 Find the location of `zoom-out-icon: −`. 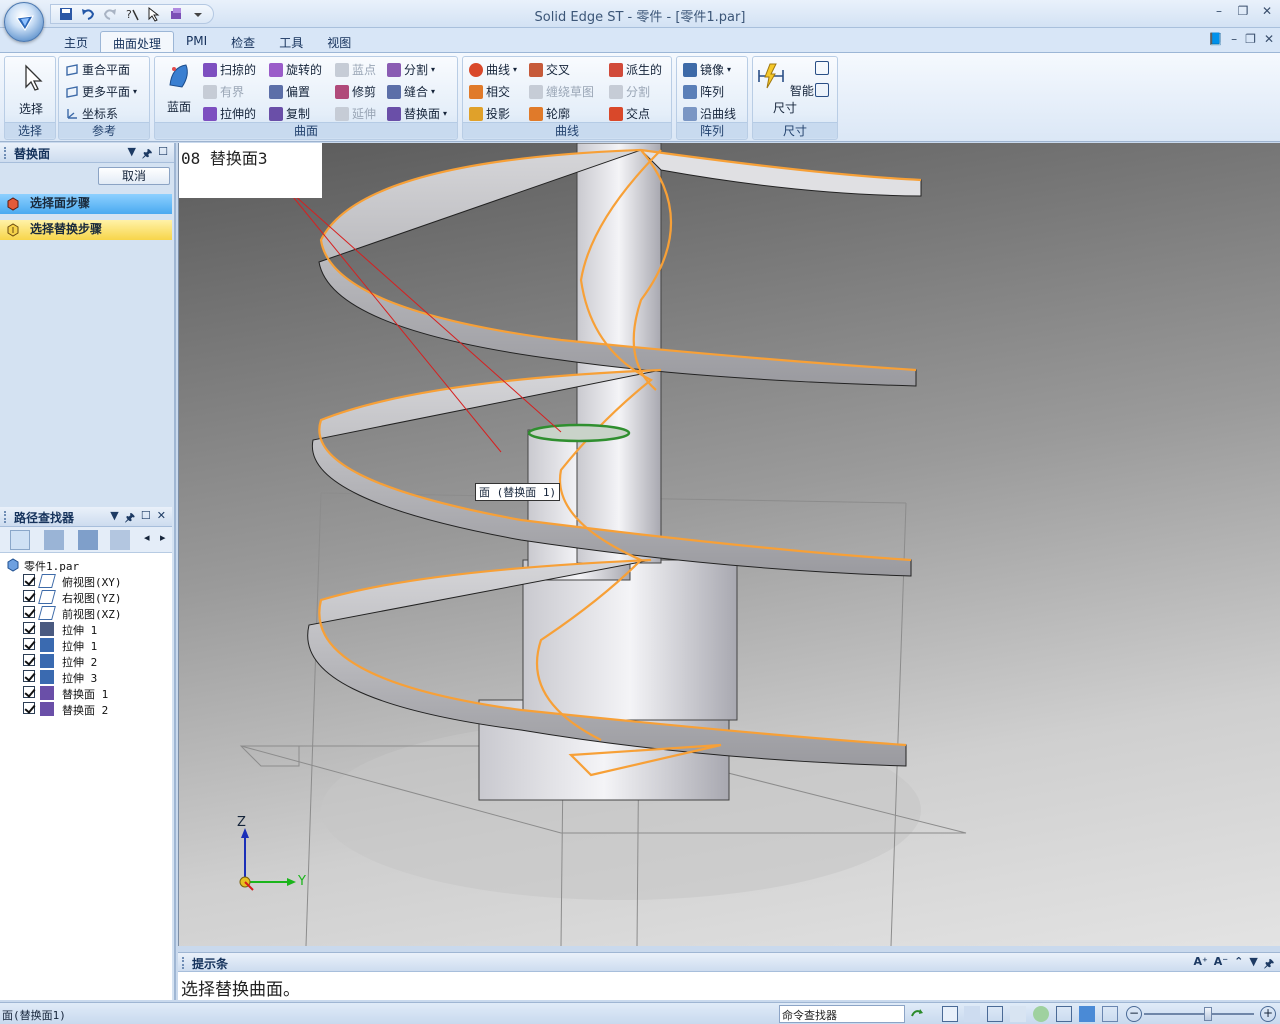

zoom-out-icon: − is located at coordinates (1134, 1014).